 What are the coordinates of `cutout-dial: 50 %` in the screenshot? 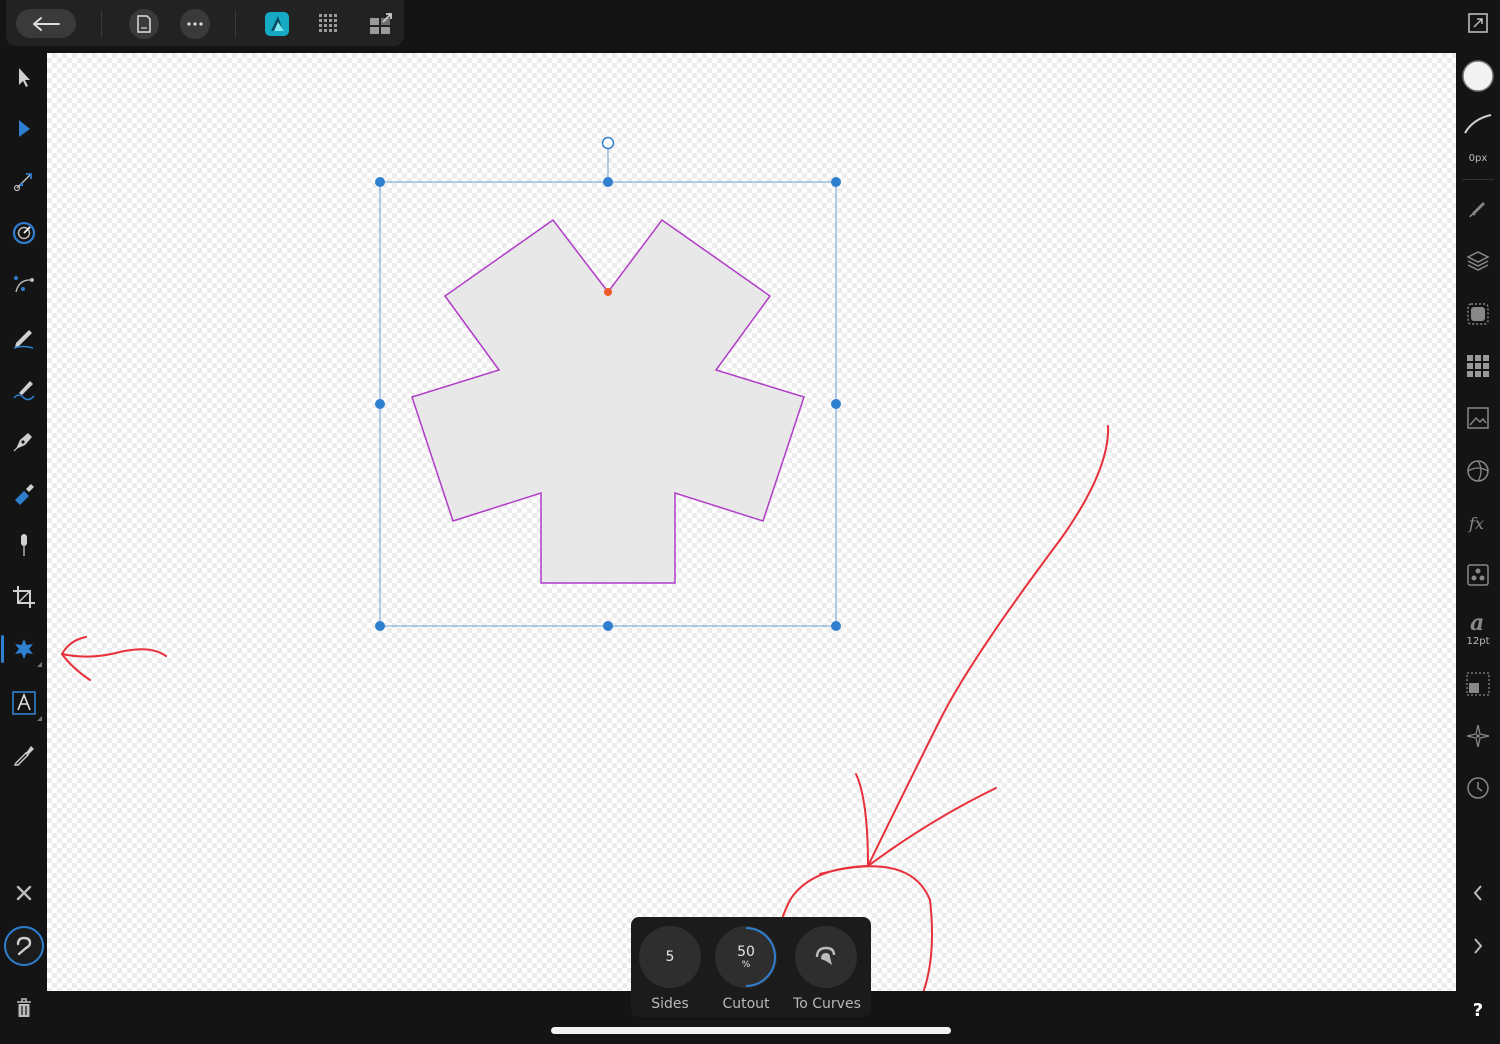 It's located at (746, 957).